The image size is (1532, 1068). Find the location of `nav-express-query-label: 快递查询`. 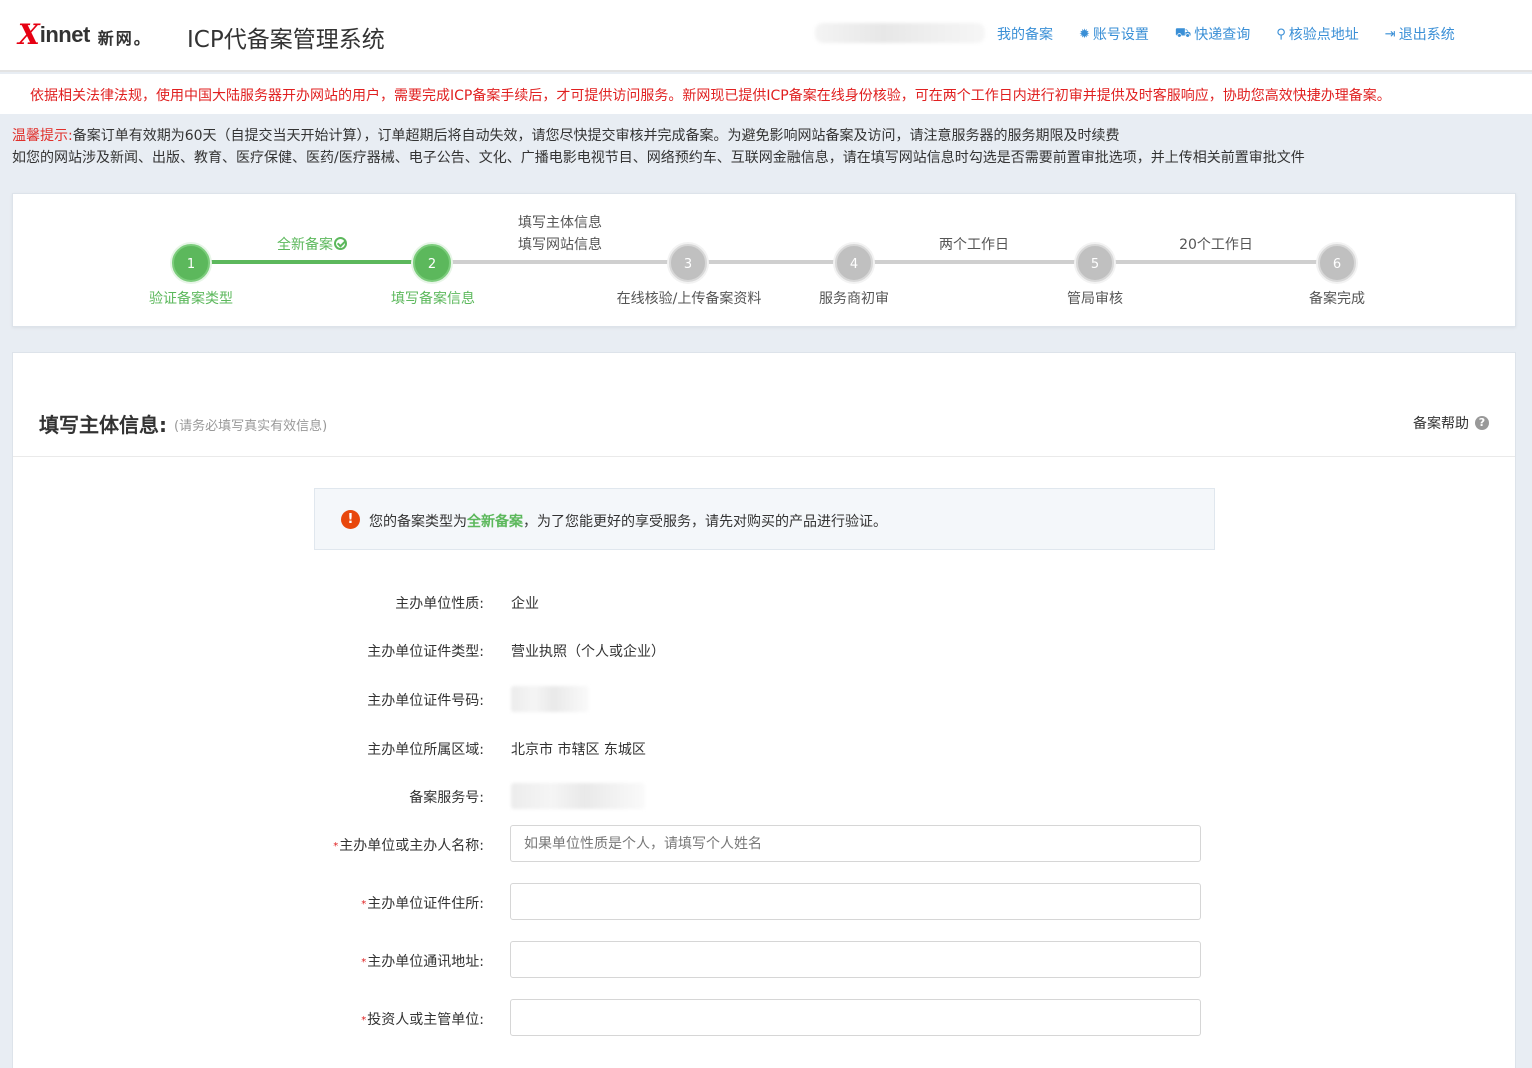

nav-express-query-label: 快递查询 is located at coordinates (1222, 35).